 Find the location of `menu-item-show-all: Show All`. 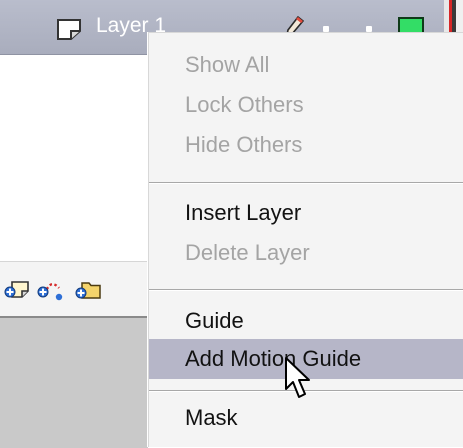

menu-item-show-all: Show All is located at coordinates (306, 65).